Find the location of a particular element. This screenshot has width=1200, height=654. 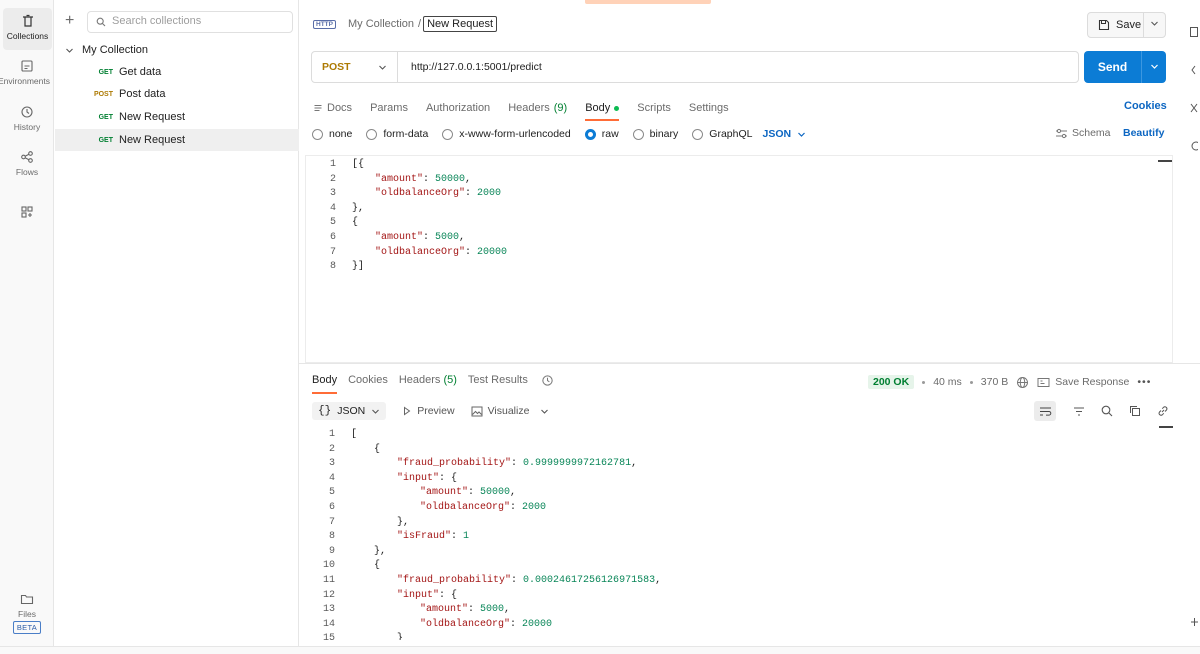

line-number: 1 is located at coordinates (331, 434).